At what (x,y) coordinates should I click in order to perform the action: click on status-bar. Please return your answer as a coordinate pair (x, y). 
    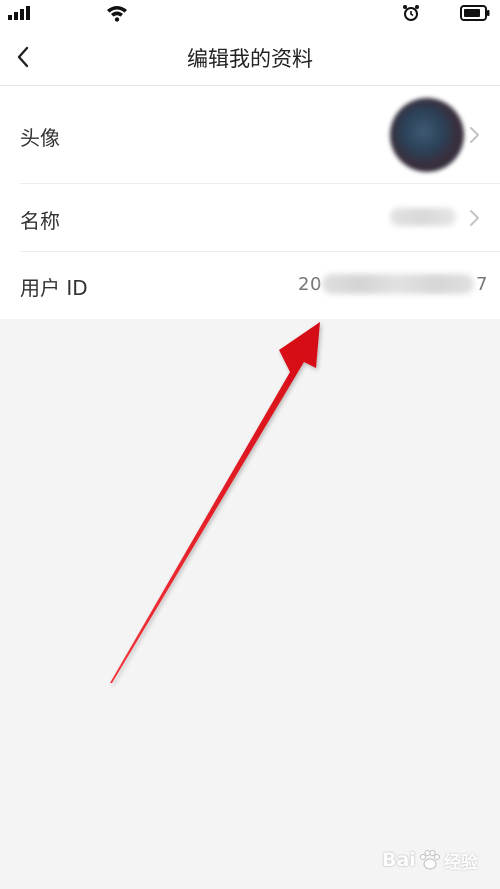
    Looking at the image, I should click on (250, 14).